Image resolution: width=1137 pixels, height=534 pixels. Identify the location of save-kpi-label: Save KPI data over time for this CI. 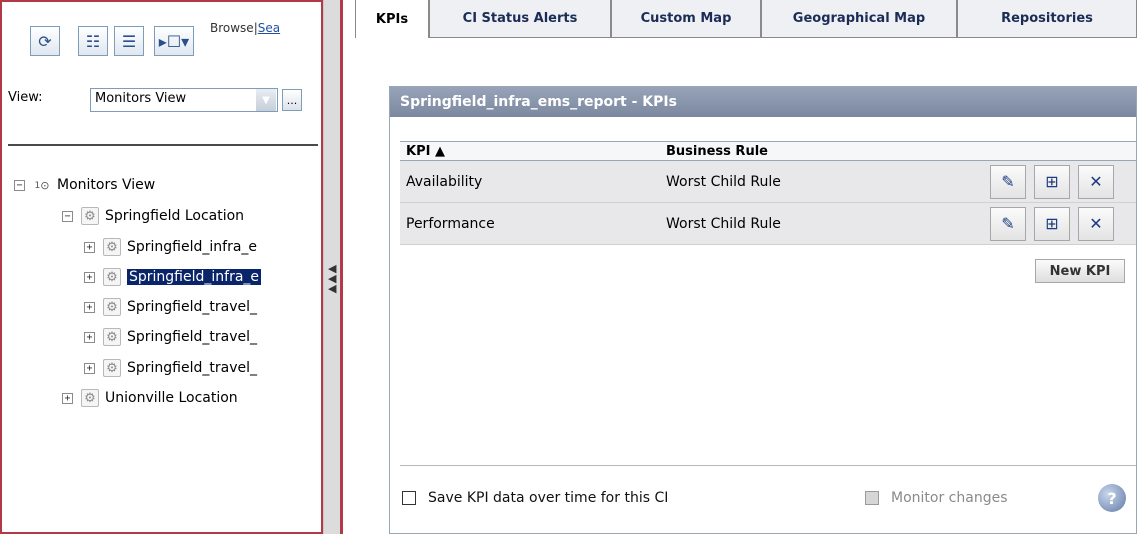
(548, 498).